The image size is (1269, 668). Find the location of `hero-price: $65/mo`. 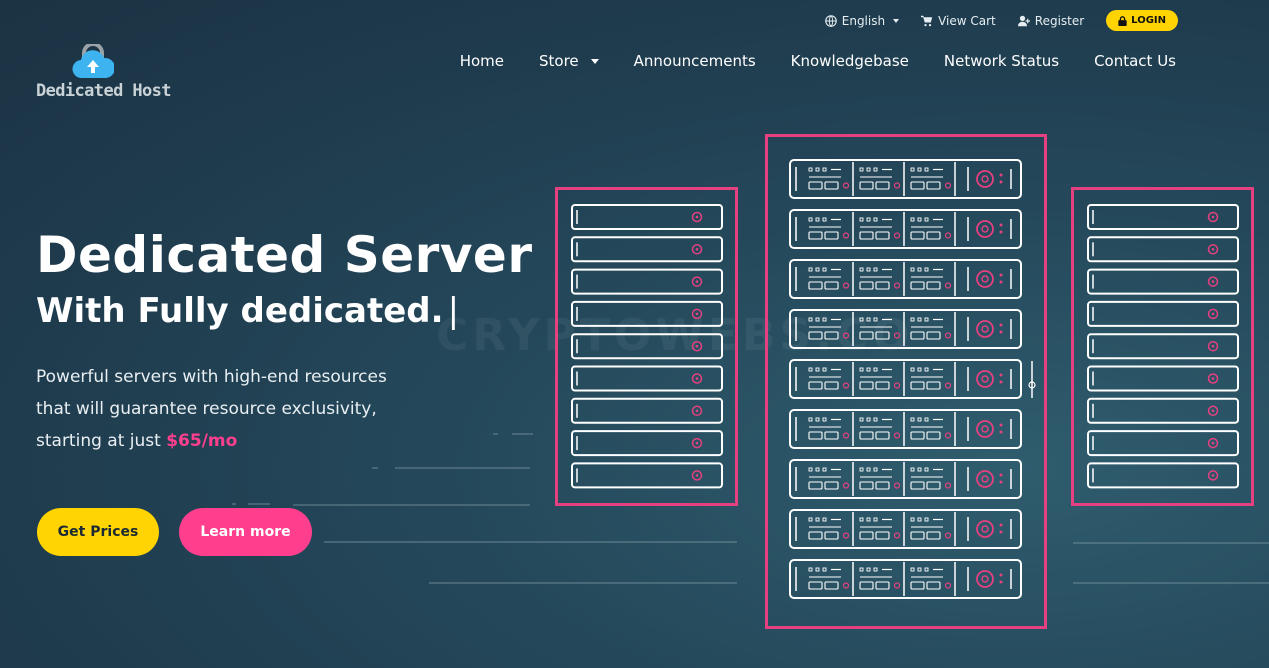

hero-price: $65/mo is located at coordinates (202, 441).